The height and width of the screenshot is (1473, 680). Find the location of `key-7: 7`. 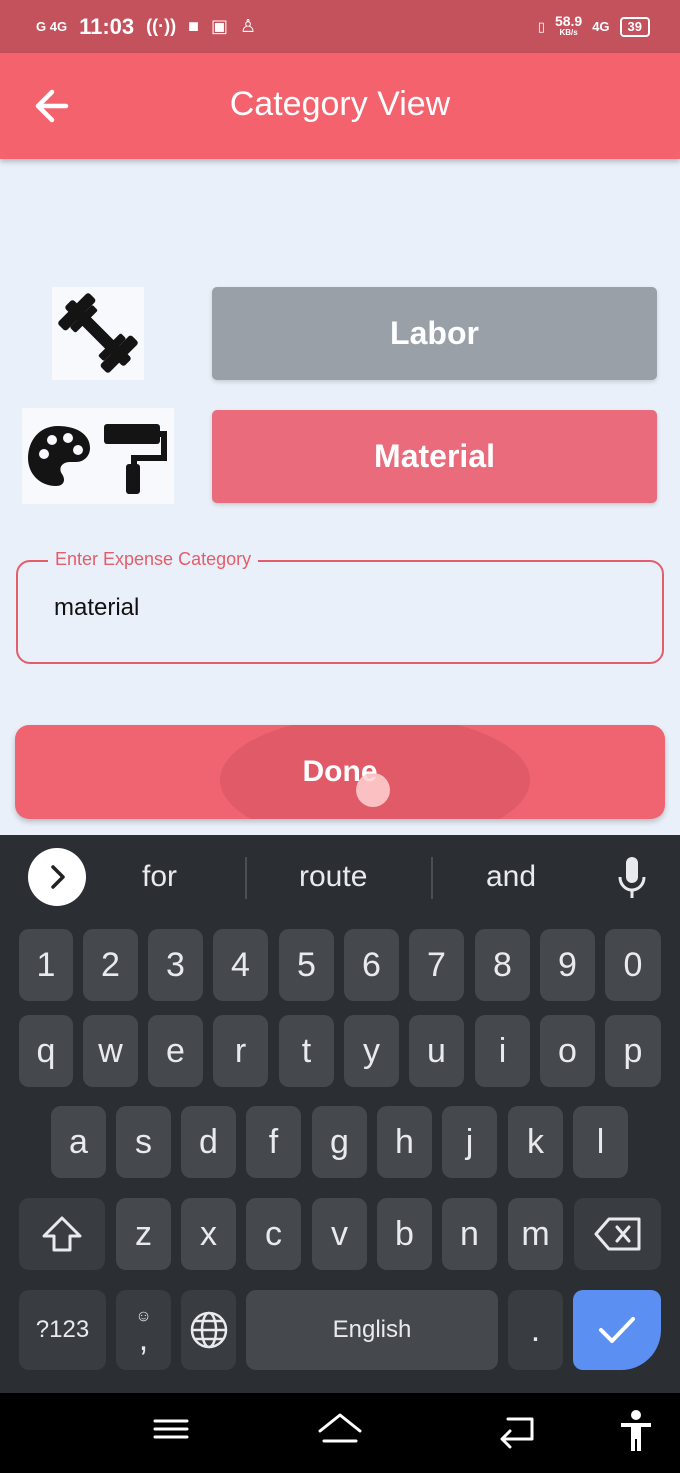

key-7: 7 is located at coordinates (436, 965).